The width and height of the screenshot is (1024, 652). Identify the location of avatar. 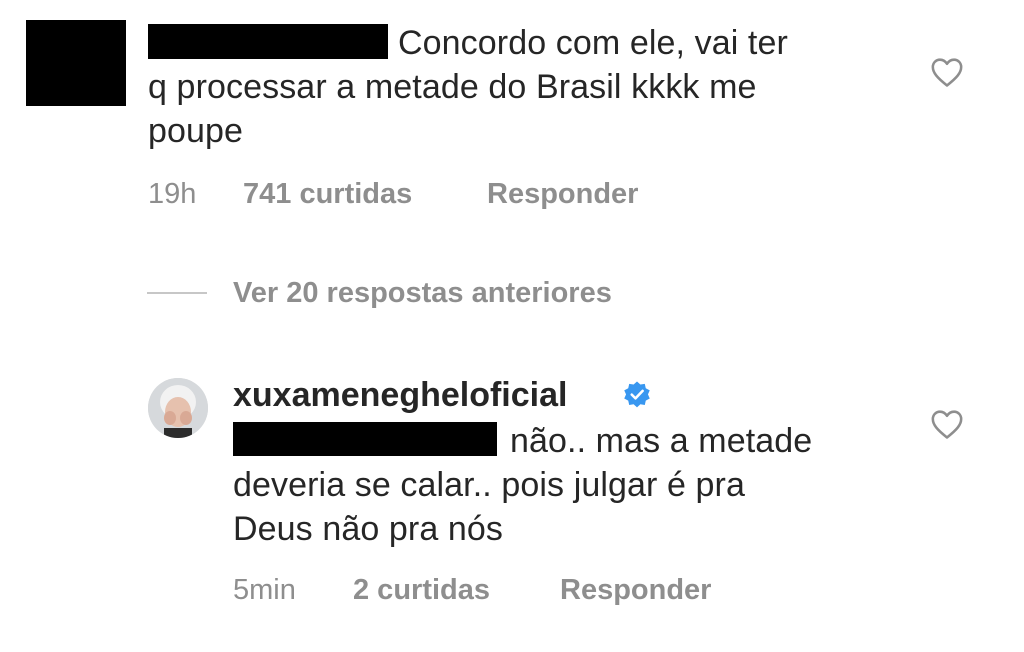
(178, 408).